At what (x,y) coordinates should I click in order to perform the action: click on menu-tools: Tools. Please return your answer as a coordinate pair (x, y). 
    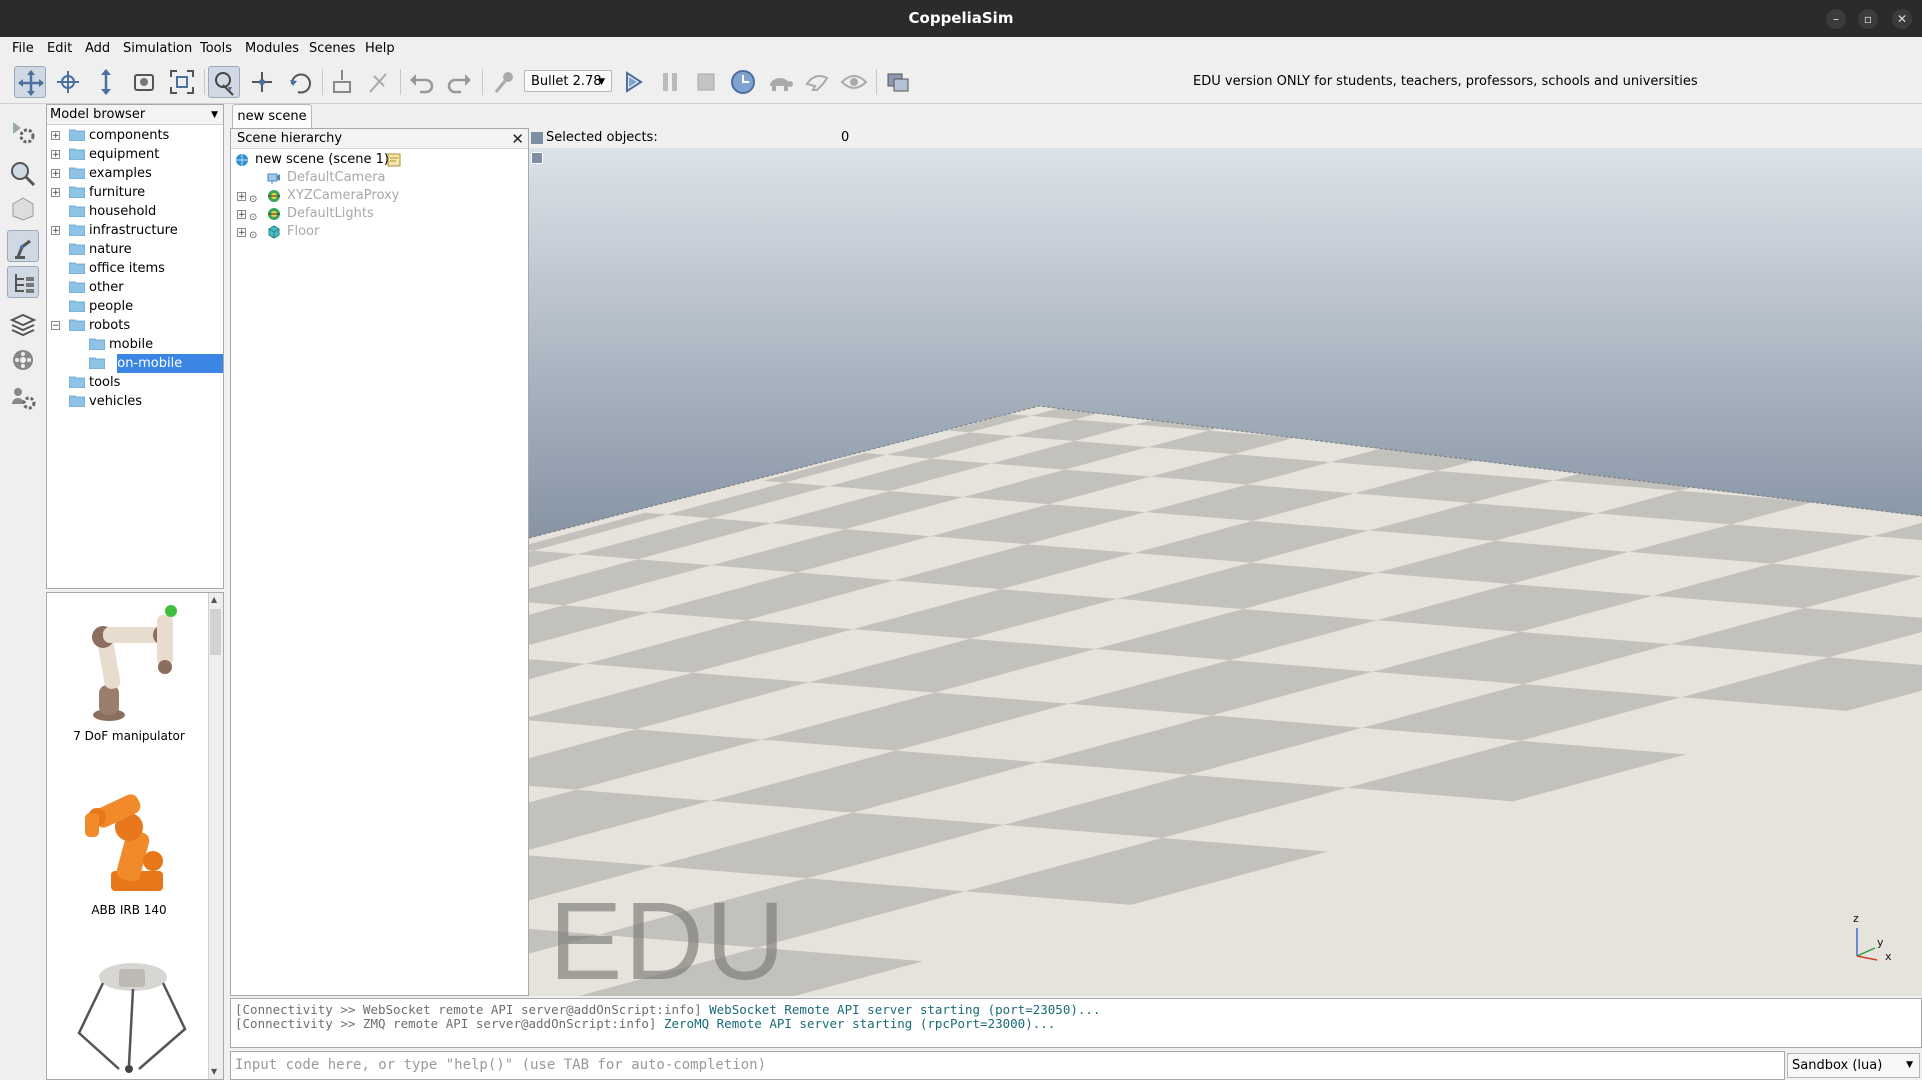
    Looking at the image, I should click on (216, 49).